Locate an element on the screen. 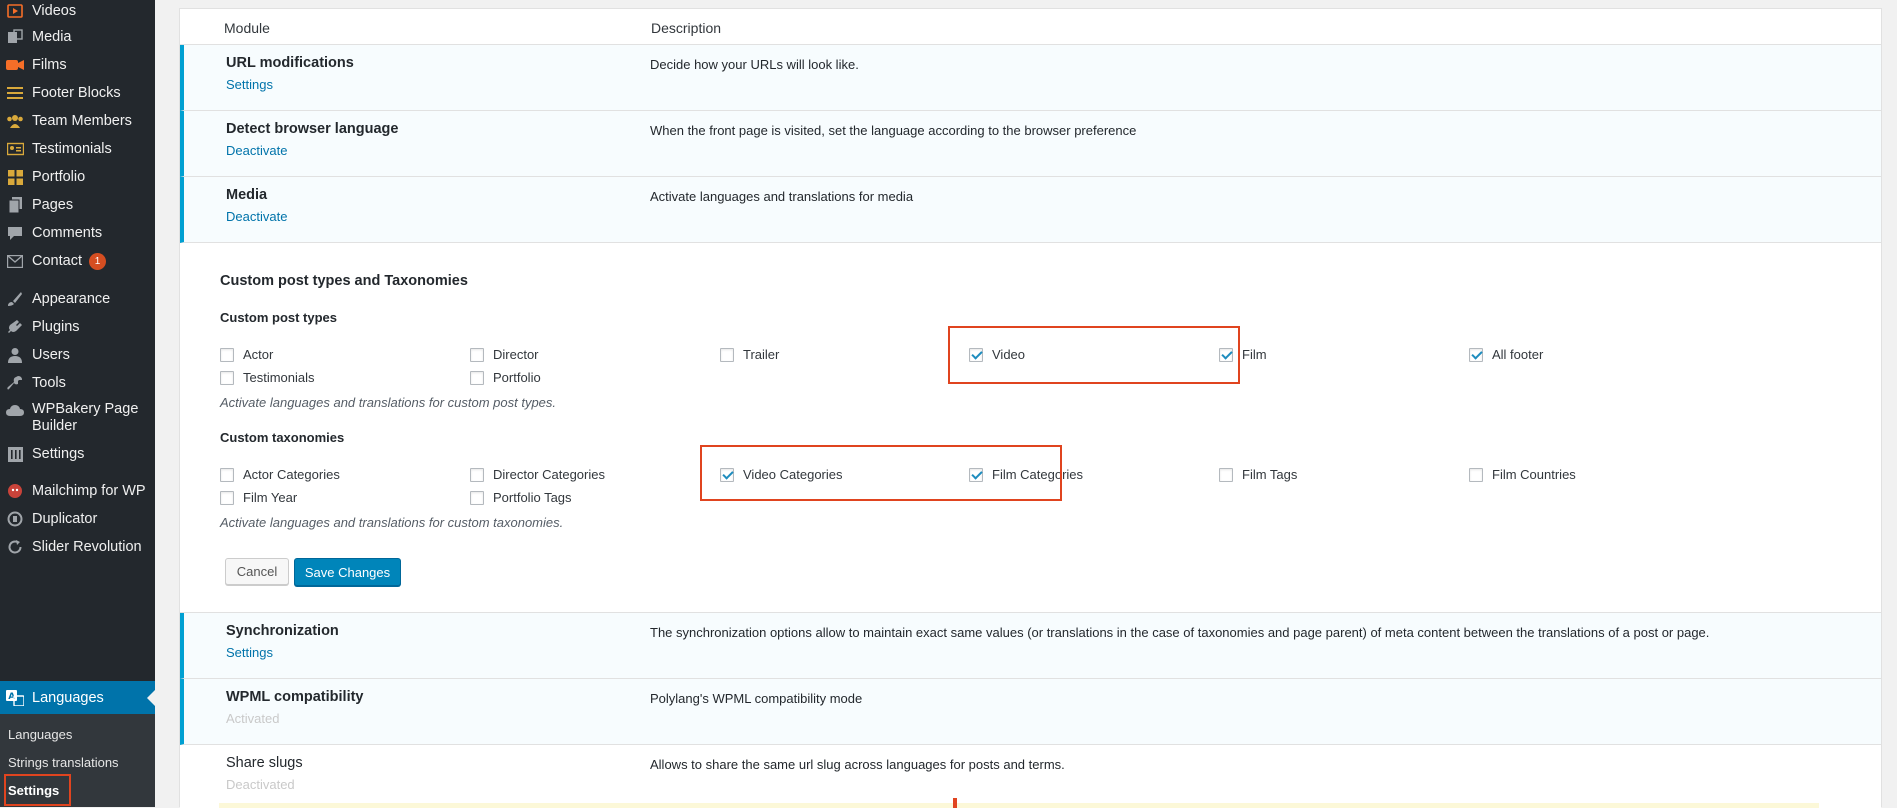 The width and height of the screenshot is (1897, 808). checkbox-label: Portfolio Tags is located at coordinates (532, 497).